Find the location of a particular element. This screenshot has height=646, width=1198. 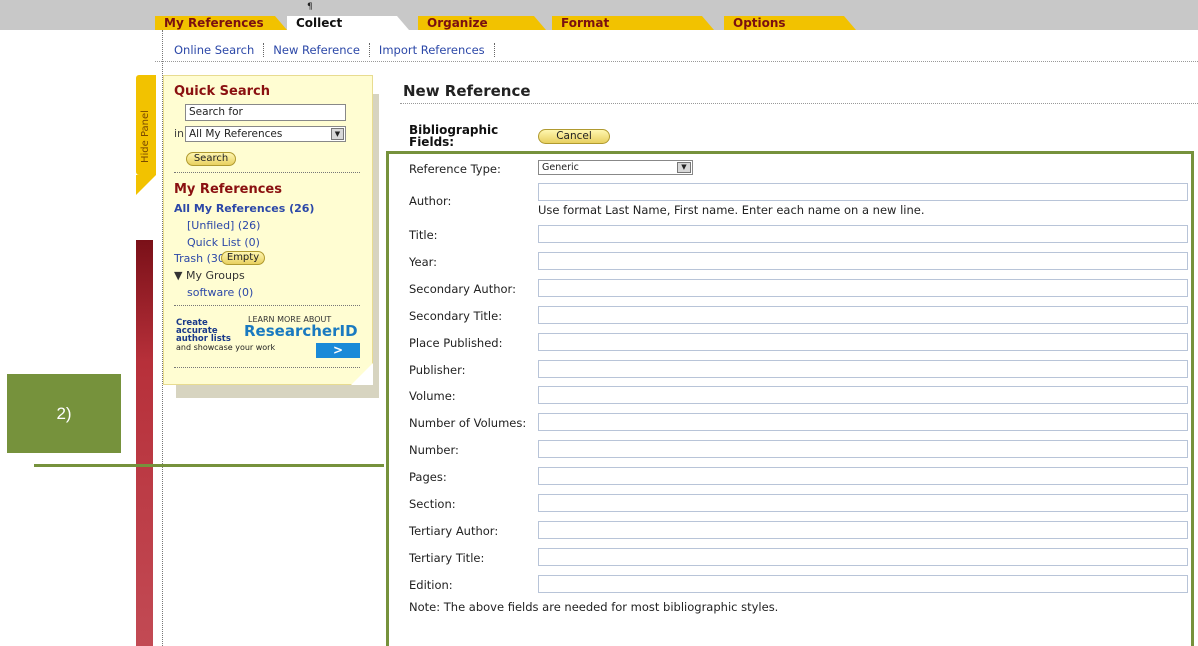

hide-panel-label: Hide Panel is located at coordinates (145, 136).